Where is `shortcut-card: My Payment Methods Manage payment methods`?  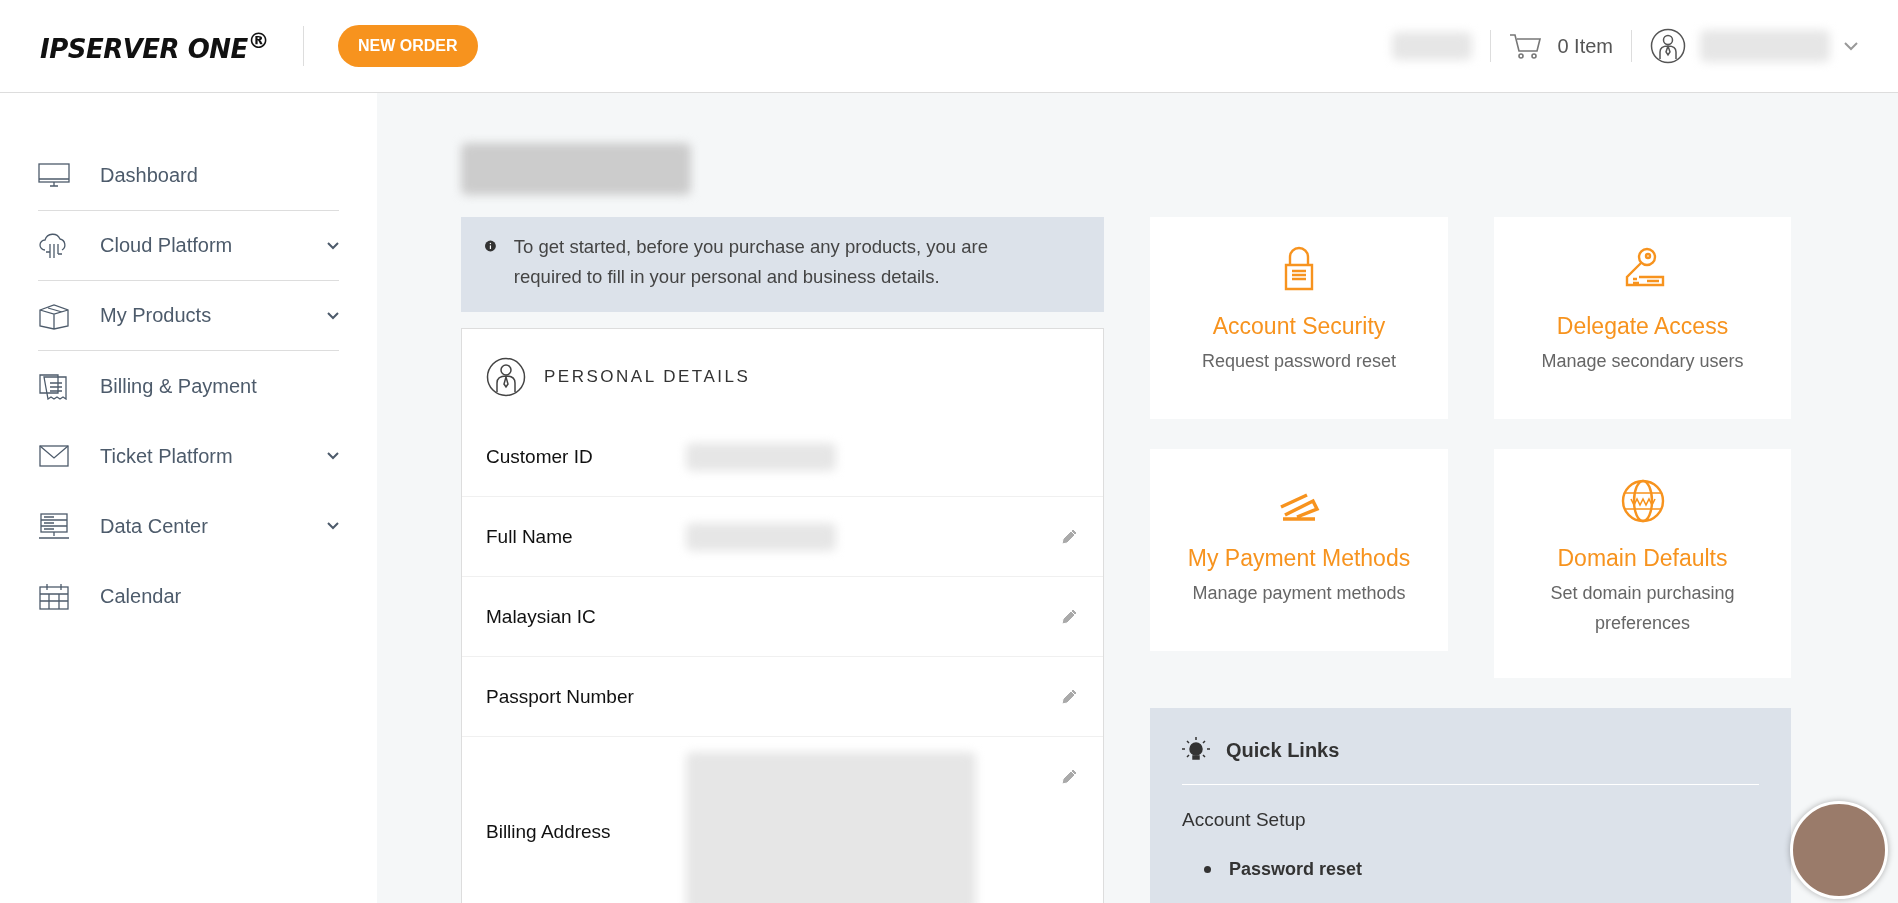
shortcut-card: My Payment Methods Manage payment methods is located at coordinates (1299, 550).